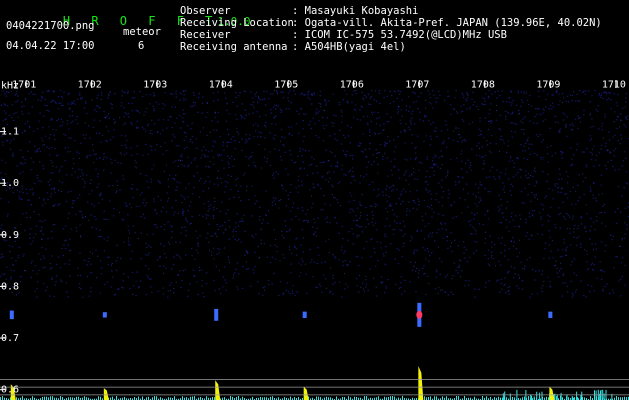  I want to click on time-tick-label-1705: 1705, so click(286, 85).